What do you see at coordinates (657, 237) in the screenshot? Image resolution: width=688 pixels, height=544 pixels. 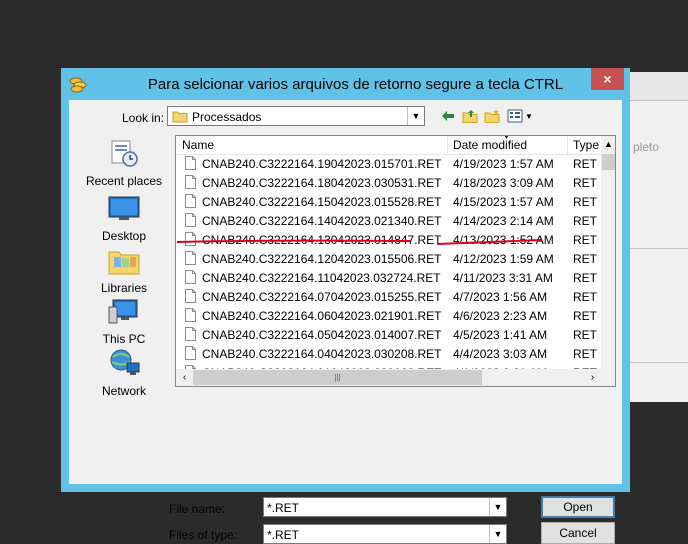 I see `background-window: pleto` at bounding box center [657, 237].